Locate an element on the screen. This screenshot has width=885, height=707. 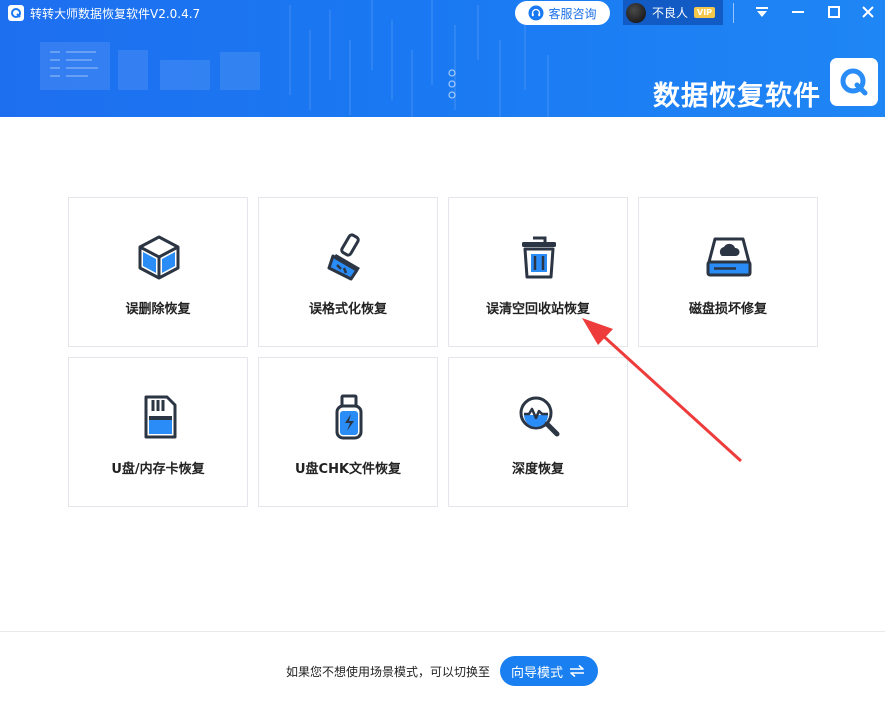
usb-drive-icon is located at coordinates (349, 417).